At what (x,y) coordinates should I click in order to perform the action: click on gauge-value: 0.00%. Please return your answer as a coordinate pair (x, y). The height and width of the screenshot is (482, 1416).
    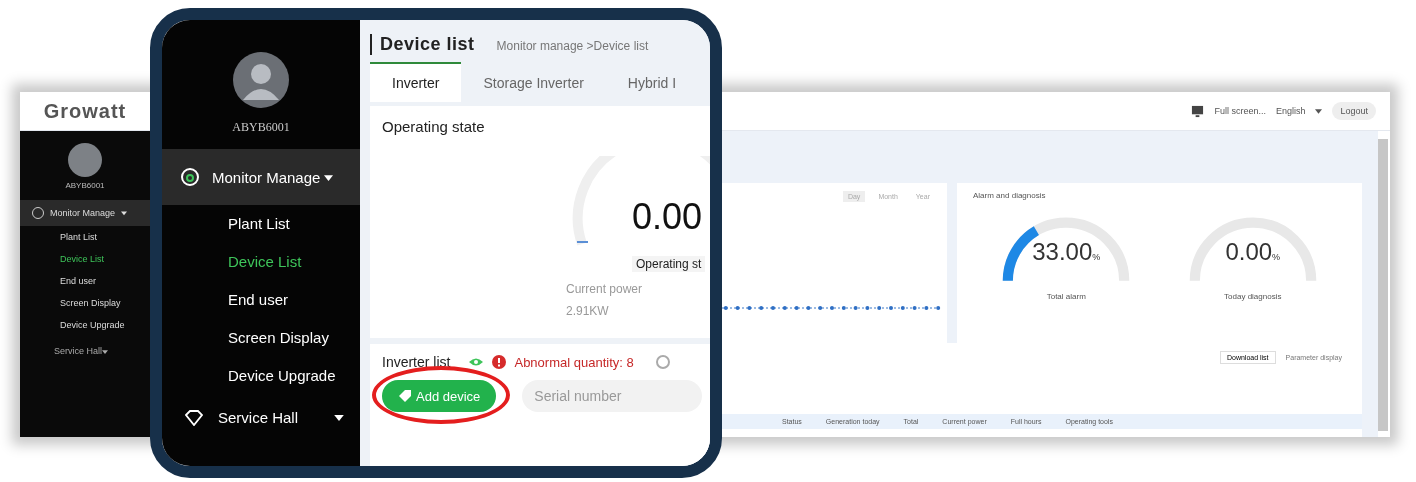
    Looking at the image, I should click on (1253, 252).